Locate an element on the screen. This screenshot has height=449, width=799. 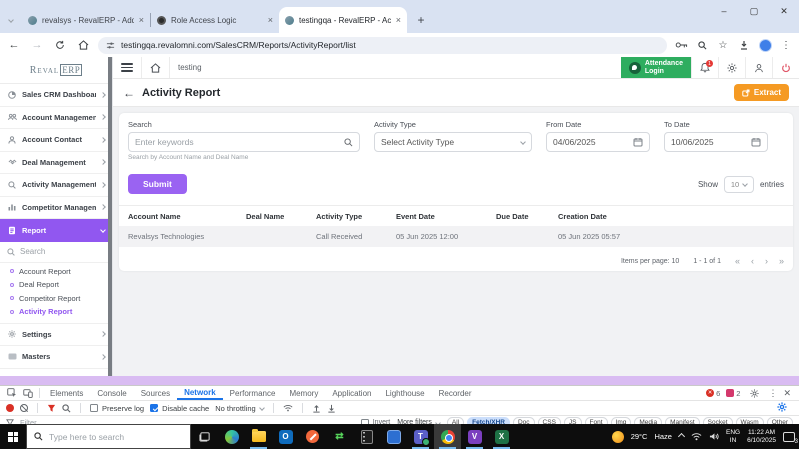
sidebar-subitem-activity-report-active: Activity Report is located at coordinates (56, 312).